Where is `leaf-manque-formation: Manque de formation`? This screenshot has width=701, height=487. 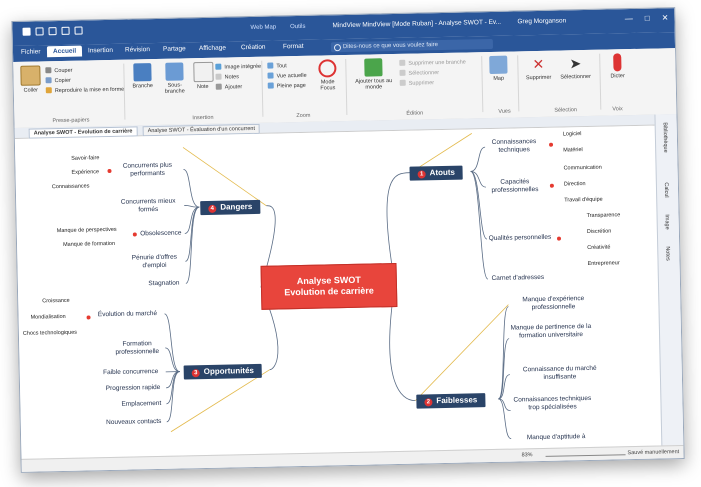
leaf-manque-formation: Manque de formation is located at coordinates (89, 244).